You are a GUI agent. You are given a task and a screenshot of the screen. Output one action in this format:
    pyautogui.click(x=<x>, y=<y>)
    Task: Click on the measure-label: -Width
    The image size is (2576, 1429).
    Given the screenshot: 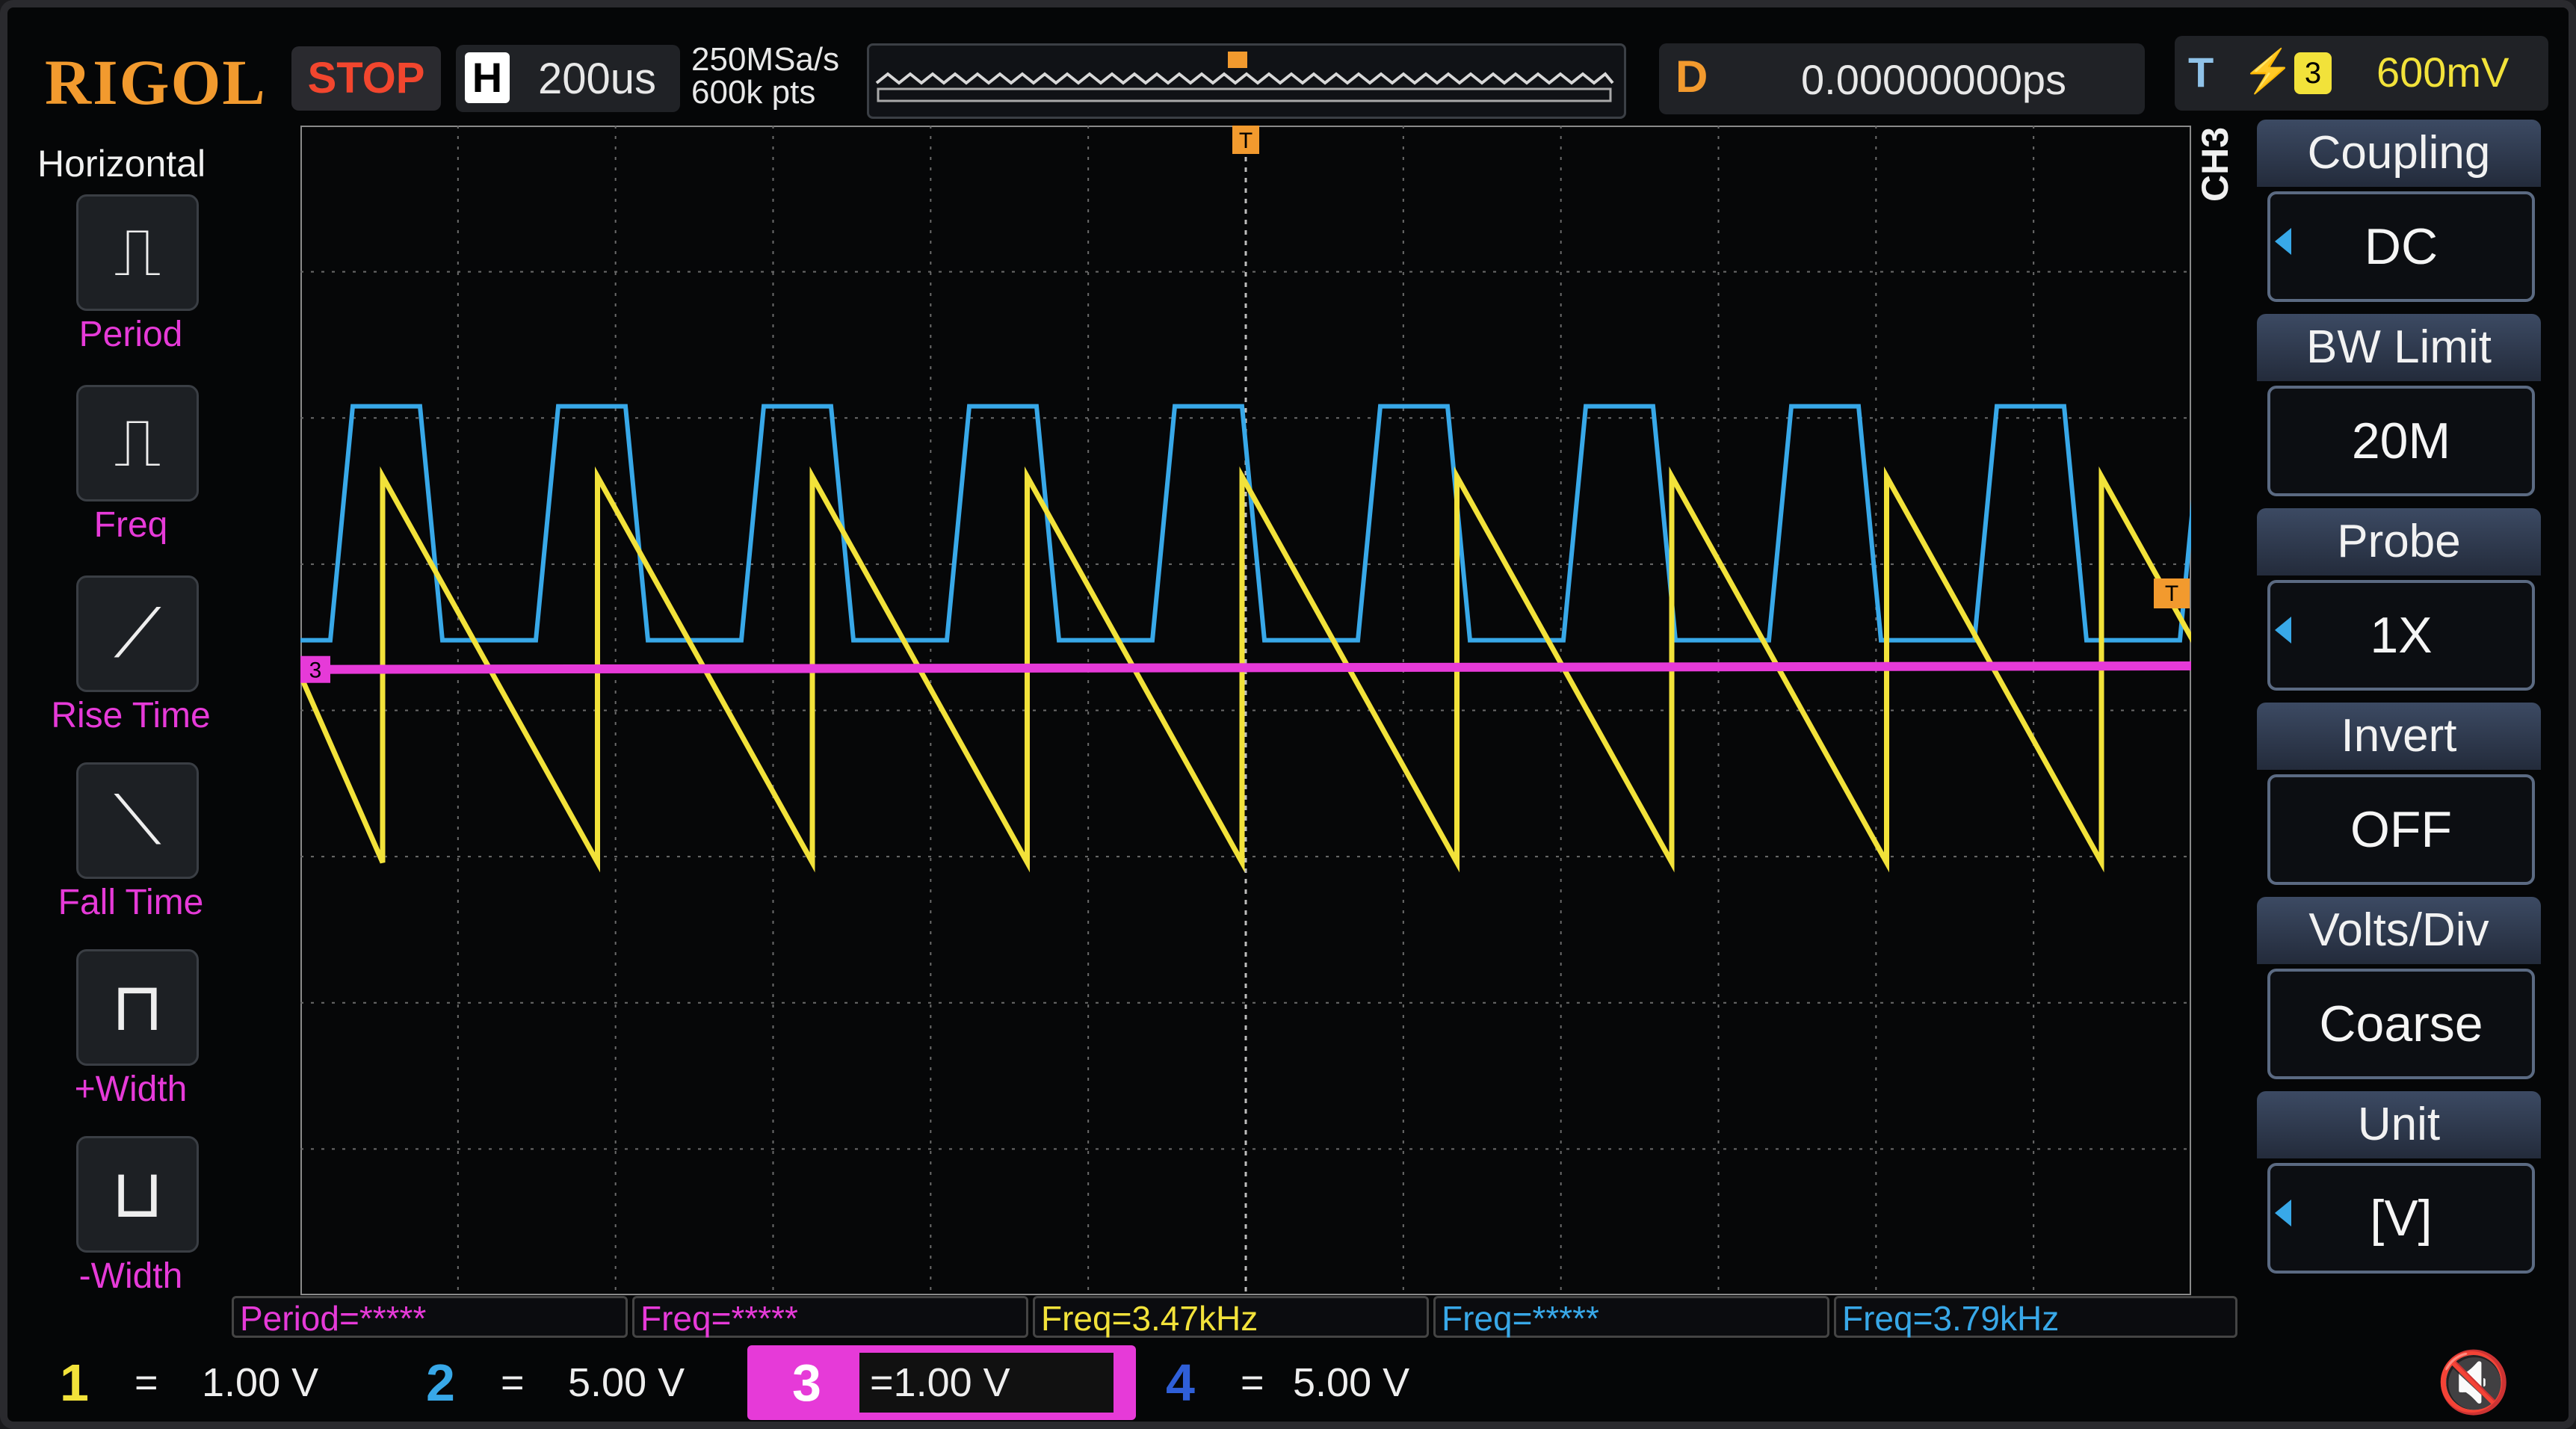 What is the action you would take?
    pyautogui.click(x=130, y=1276)
    